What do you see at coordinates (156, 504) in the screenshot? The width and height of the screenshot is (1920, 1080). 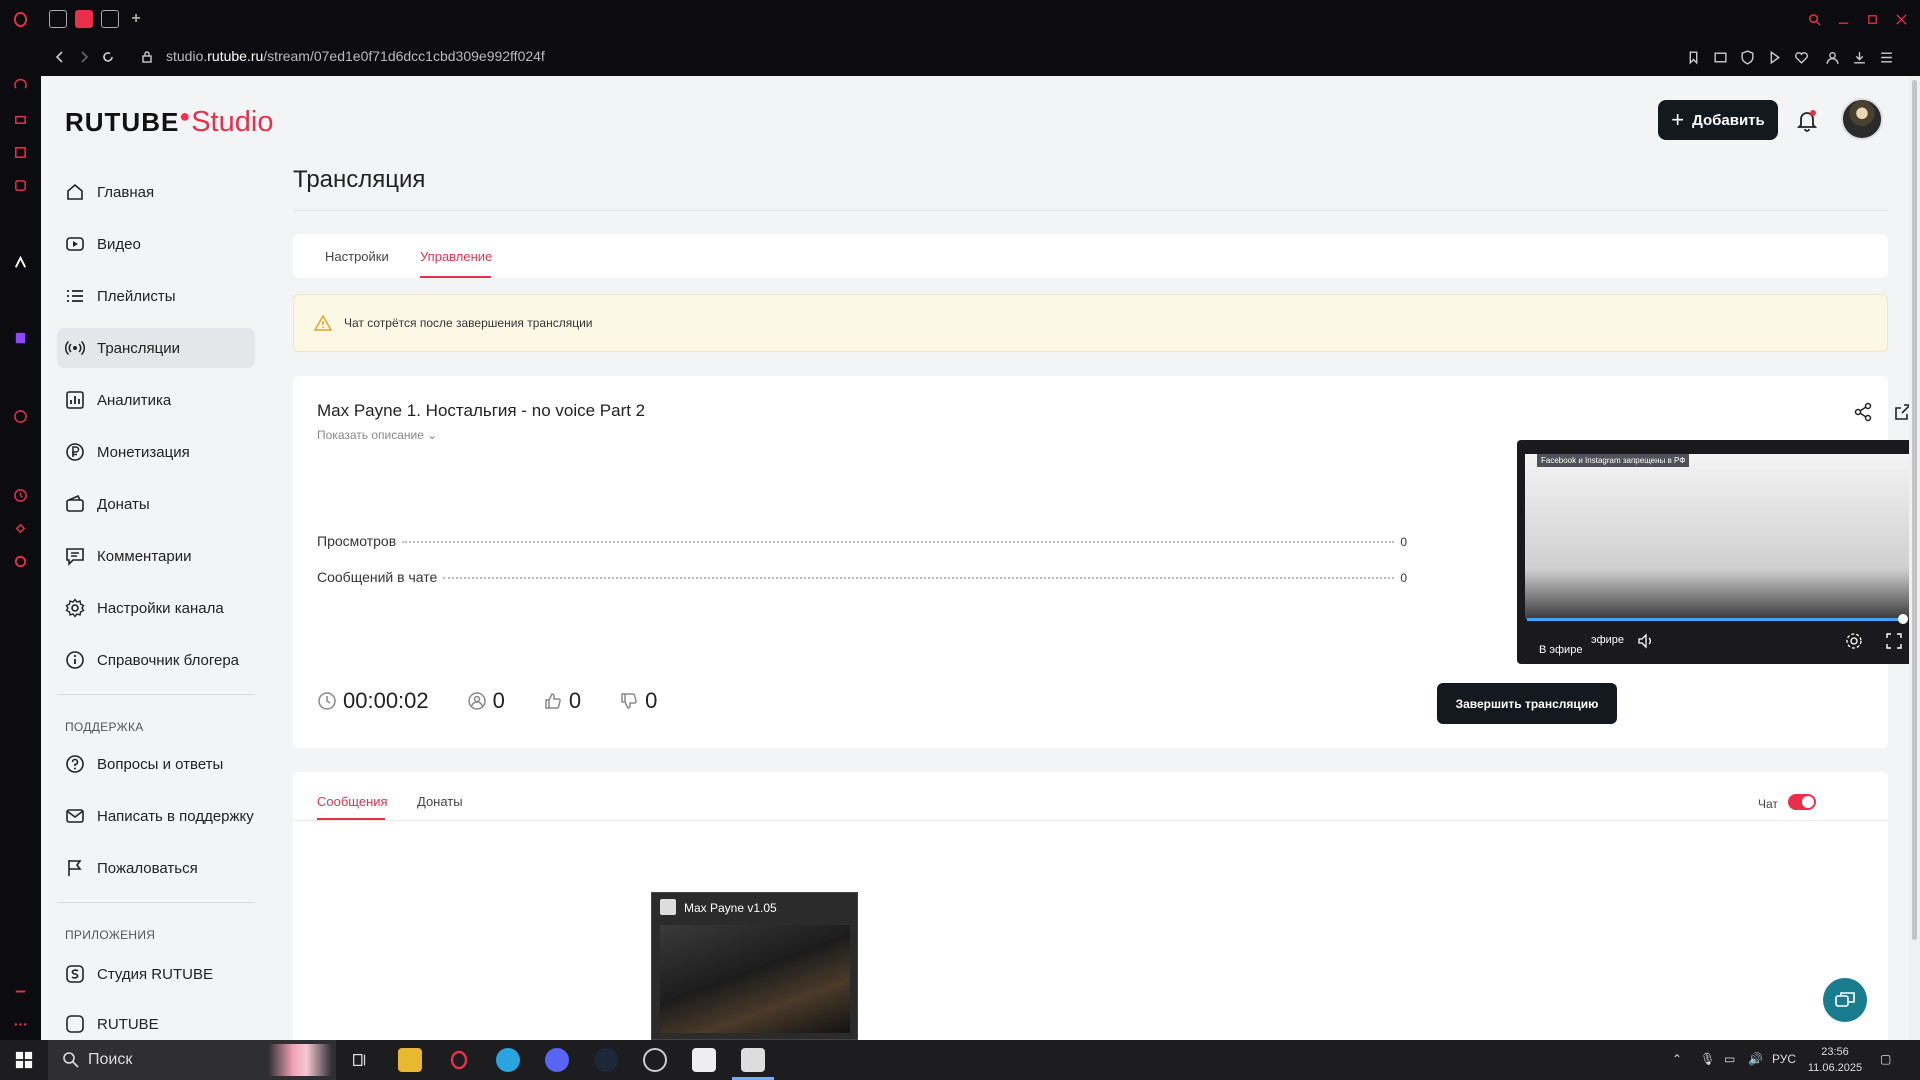 I see `sidebar-item-donations: Донаты` at bounding box center [156, 504].